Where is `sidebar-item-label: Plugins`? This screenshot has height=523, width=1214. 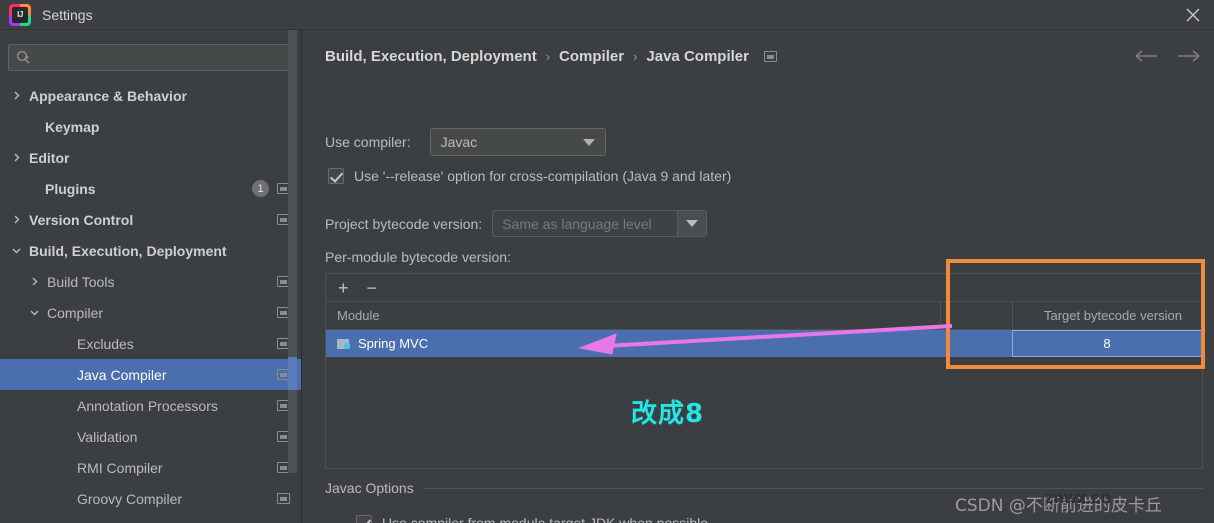
sidebar-item-label: Plugins is located at coordinates (70, 188).